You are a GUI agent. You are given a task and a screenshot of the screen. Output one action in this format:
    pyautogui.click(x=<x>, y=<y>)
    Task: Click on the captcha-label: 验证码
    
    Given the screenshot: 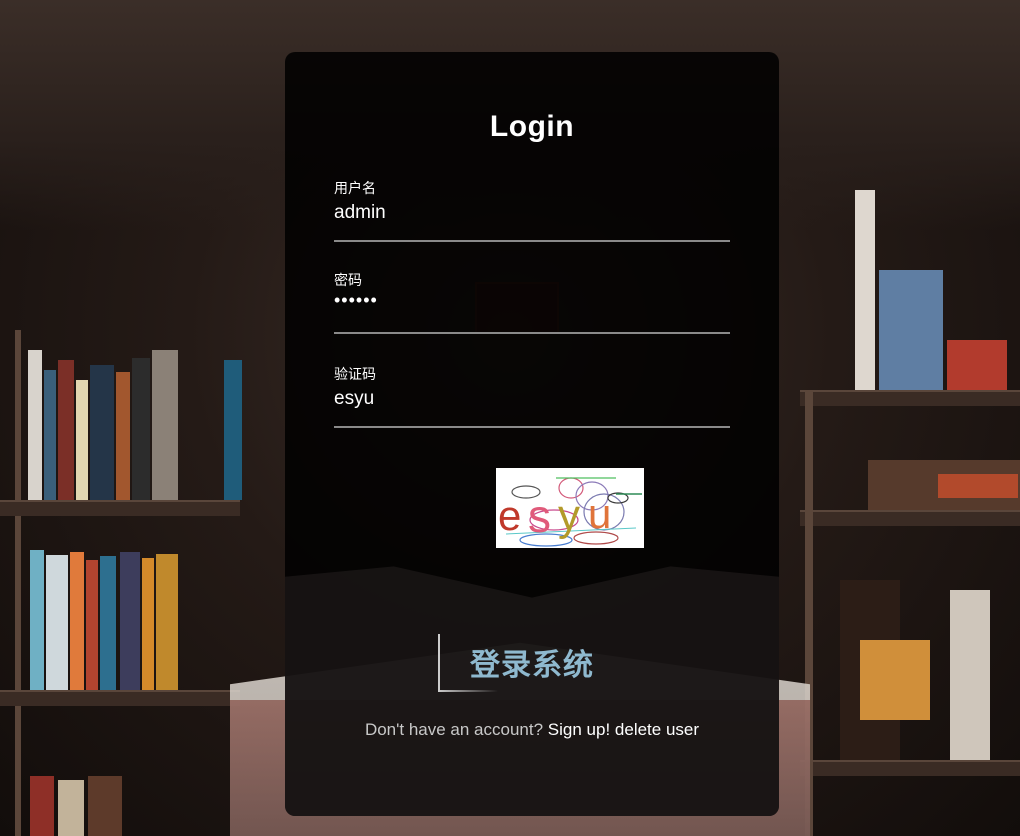 What is the action you would take?
    pyautogui.click(x=355, y=374)
    